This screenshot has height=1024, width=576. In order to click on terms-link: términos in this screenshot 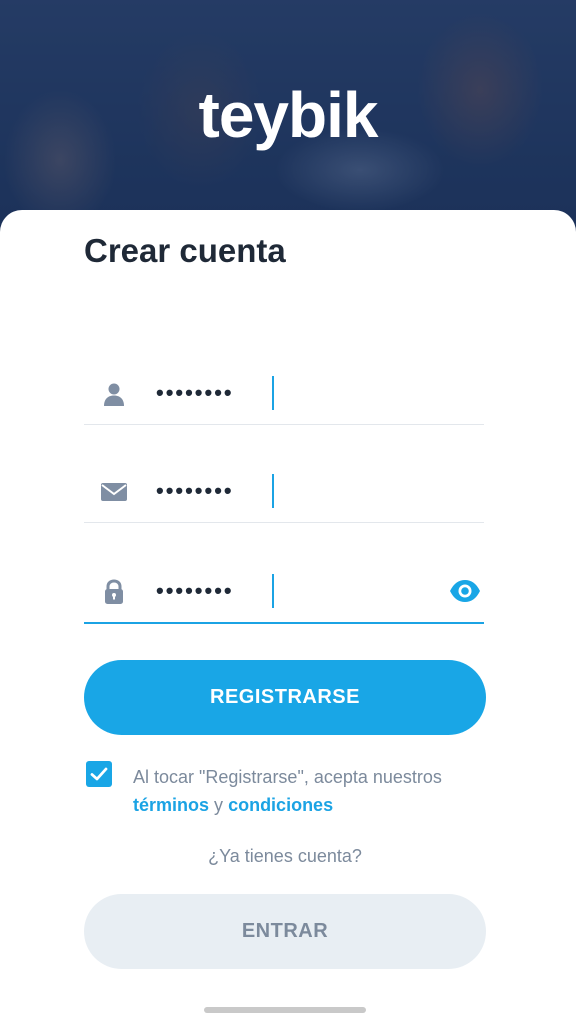, I will do `click(171, 805)`.